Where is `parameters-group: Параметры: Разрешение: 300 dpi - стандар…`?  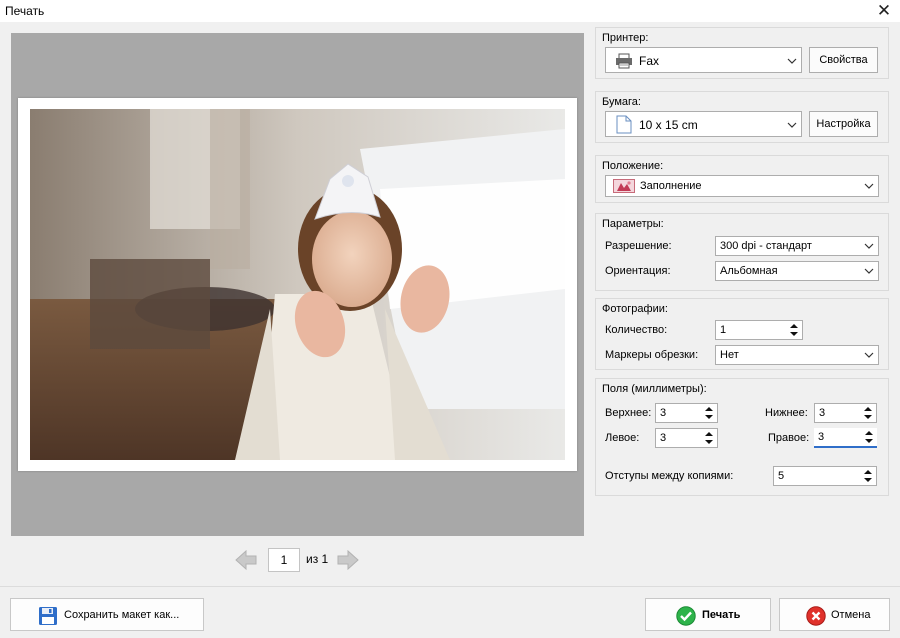 parameters-group: Параметры: Разрешение: 300 dpi - стандар… is located at coordinates (742, 252).